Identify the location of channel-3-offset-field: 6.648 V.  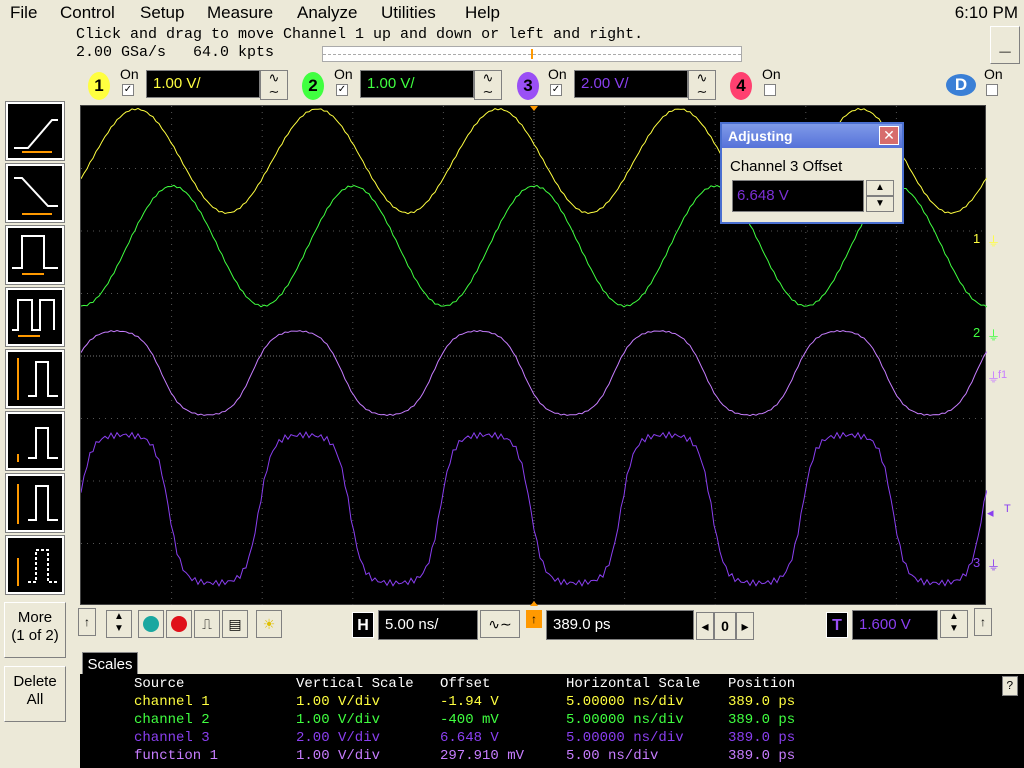
(798, 196).